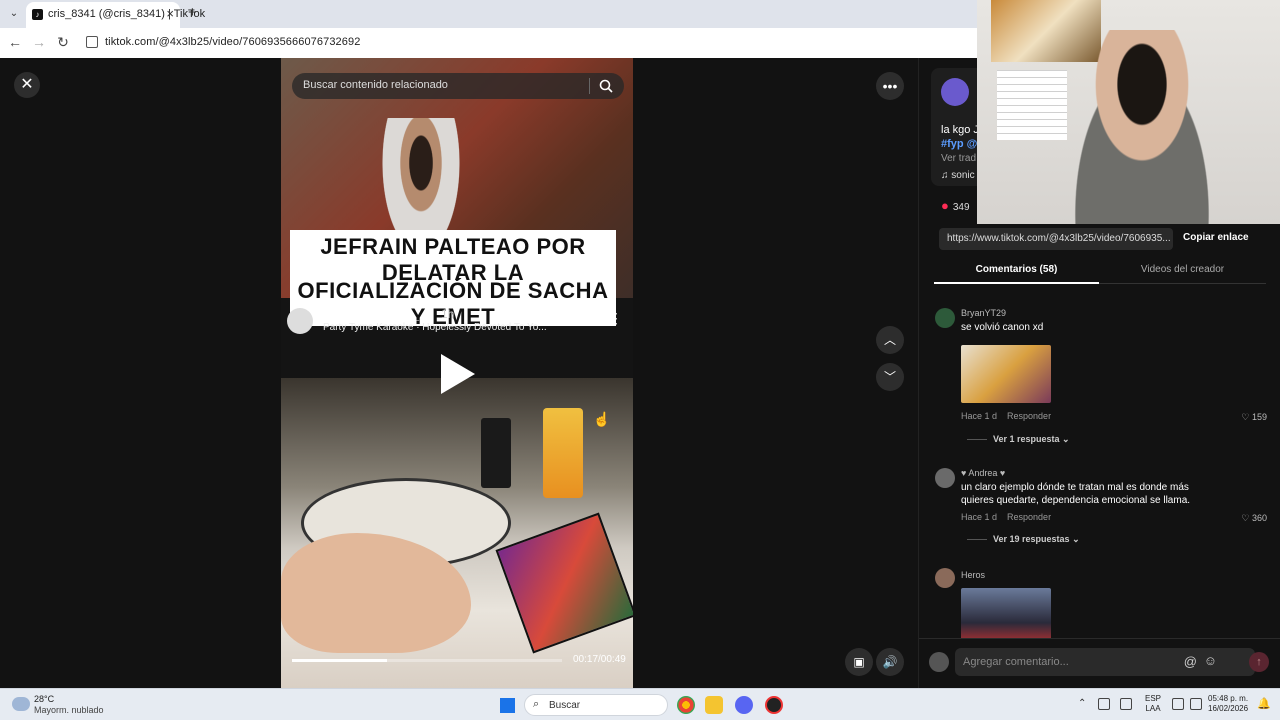 The image size is (1280, 720). I want to click on new-tab-icon: +, so click(192, 12).